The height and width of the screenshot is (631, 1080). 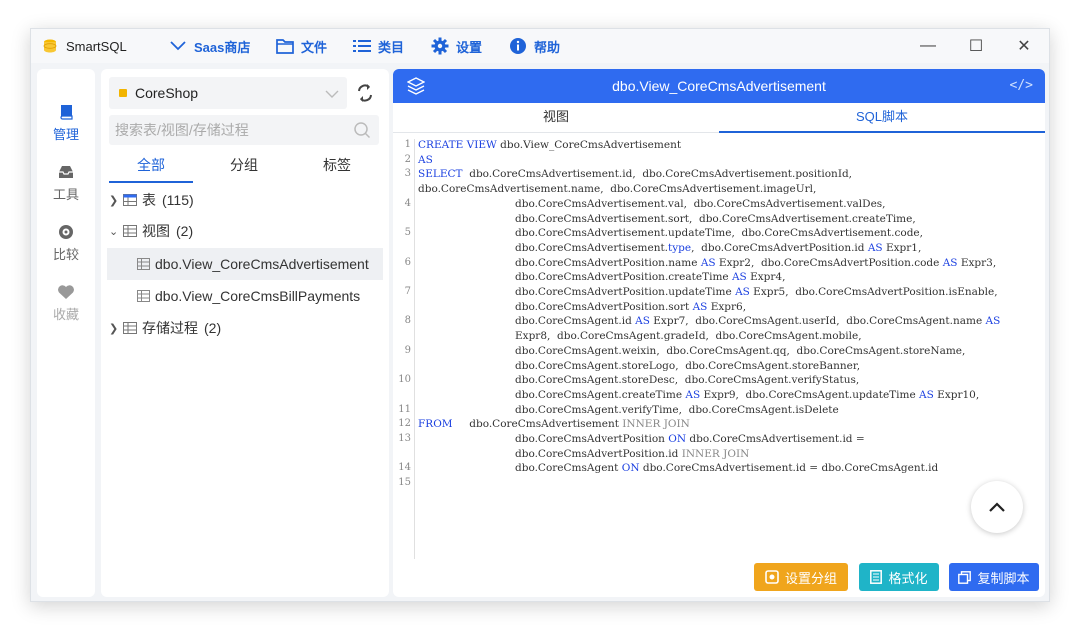 I want to click on menu-help: 帮助, so click(x=534, y=46).